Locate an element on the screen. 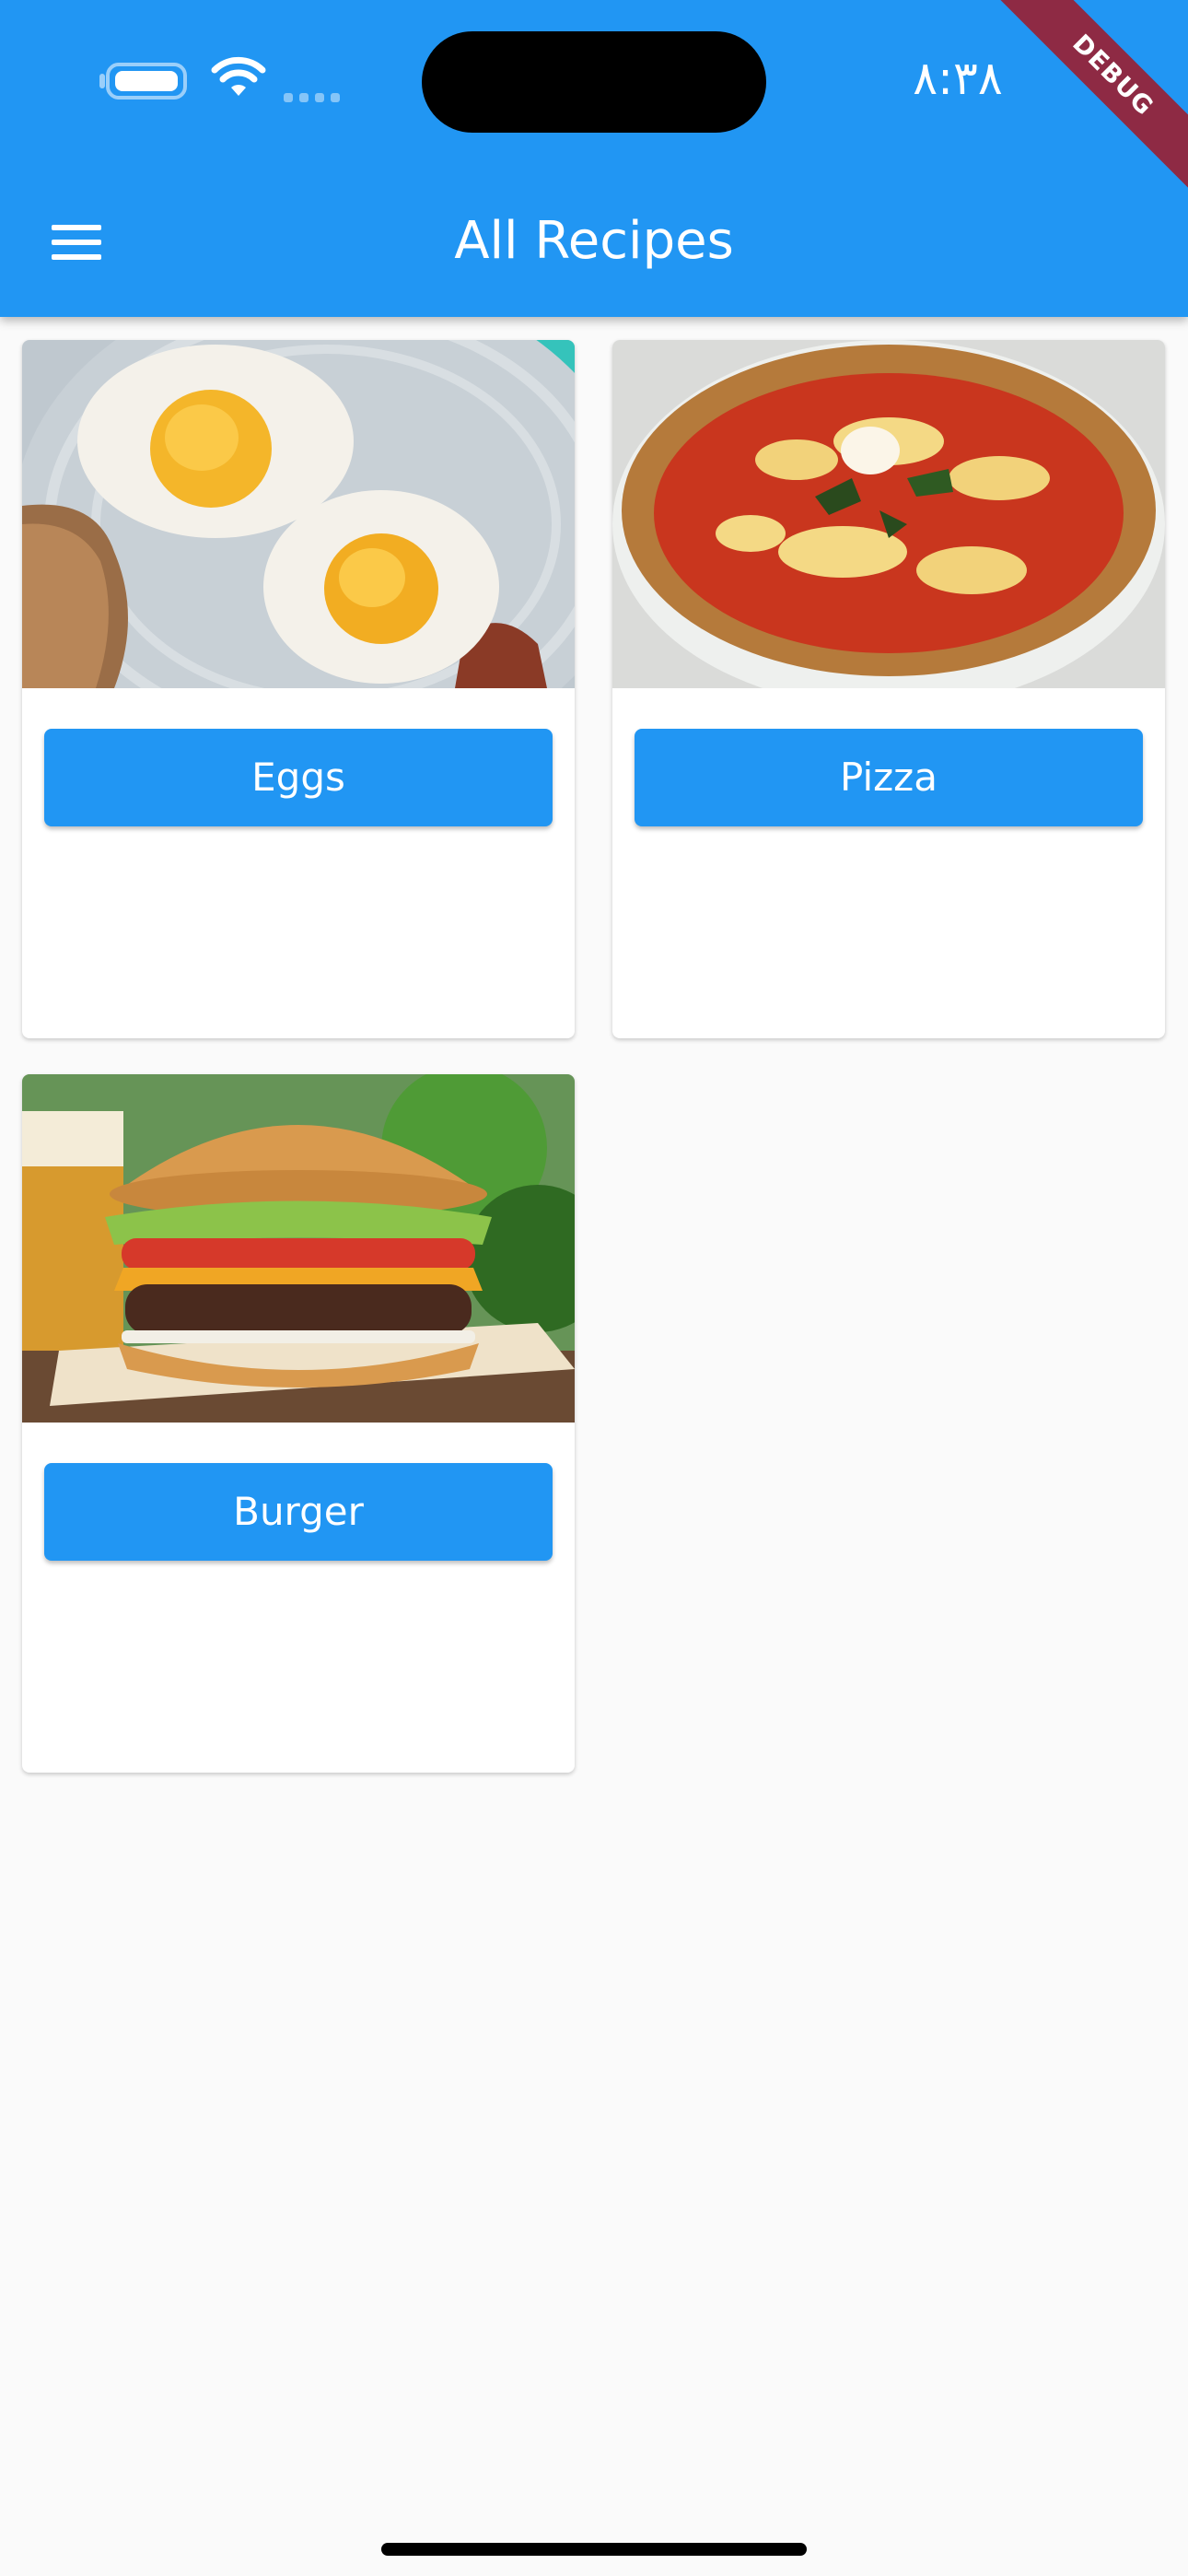 This screenshot has width=1188, height=2576. home-indicator is located at coordinates (594, 2549).